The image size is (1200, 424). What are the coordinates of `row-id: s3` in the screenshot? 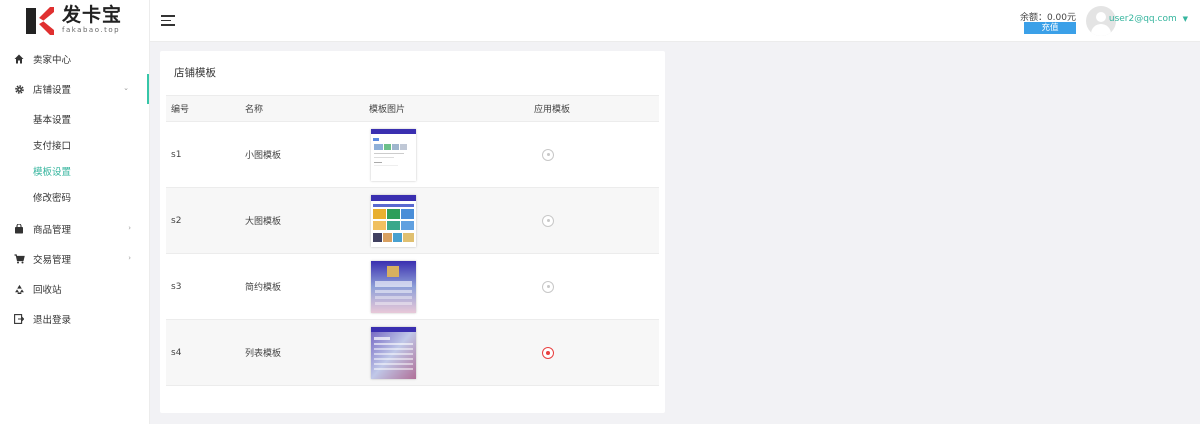 It's located at (205, 286).